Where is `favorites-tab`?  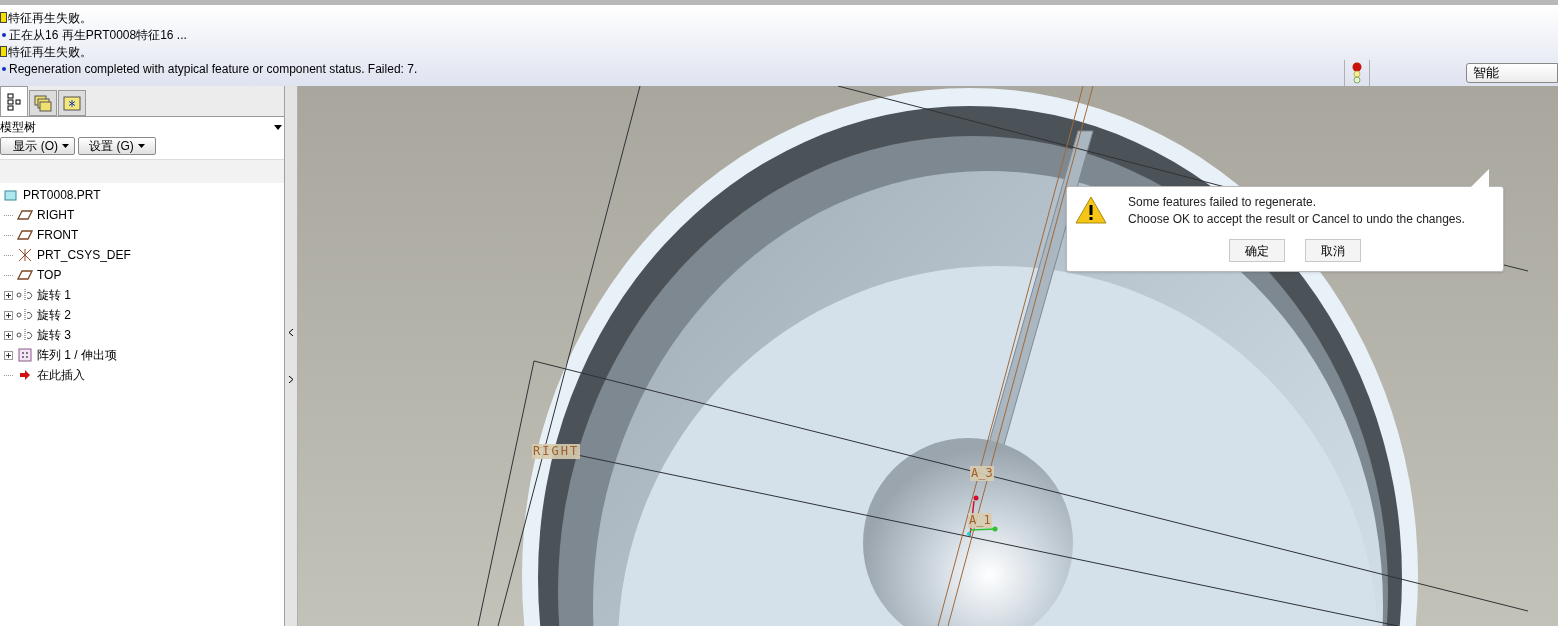
favorites-tab is located at coordinates (72, 103).